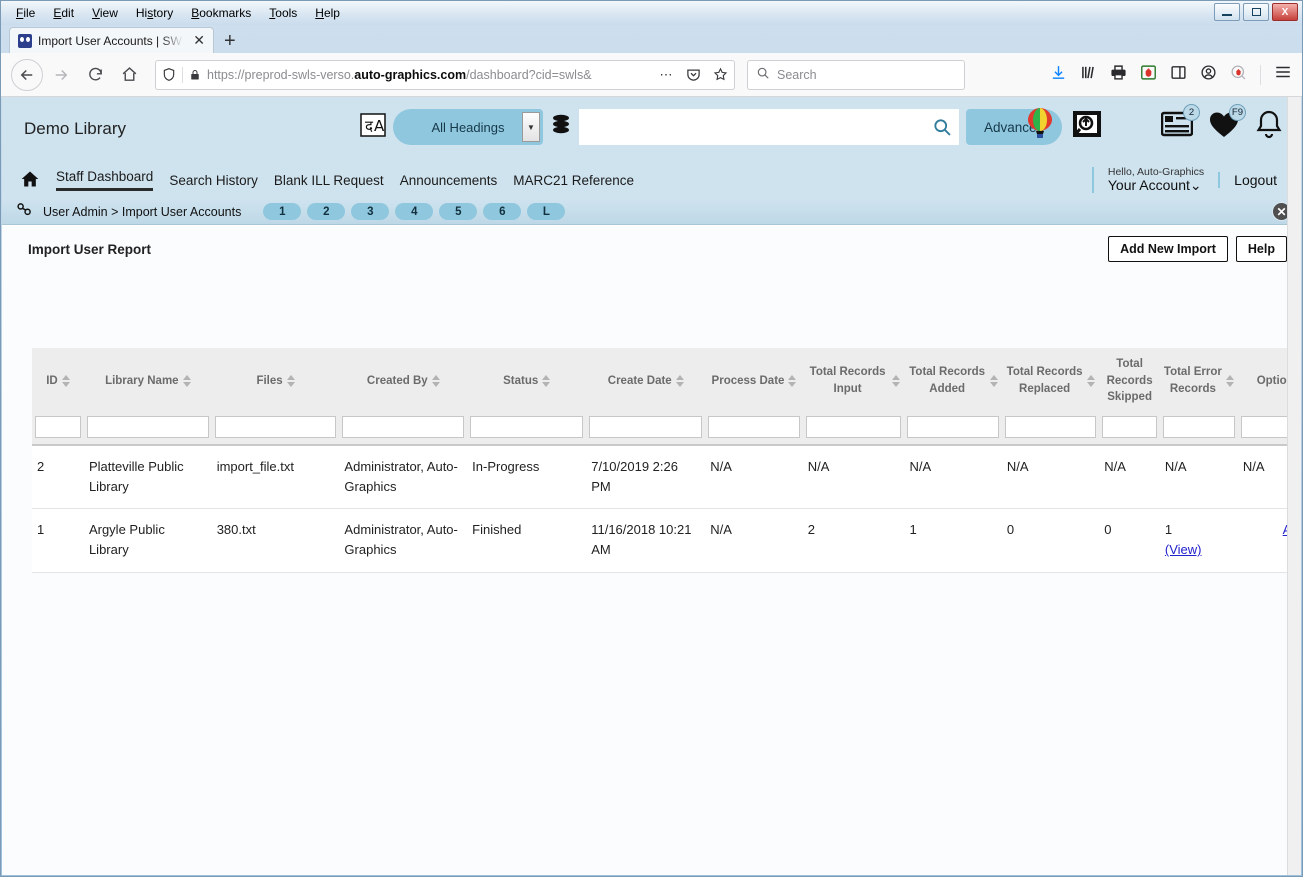  Describe the element at coordinates (282, 211) in the screenshot. I see `step-pill-1: 1` at that location.